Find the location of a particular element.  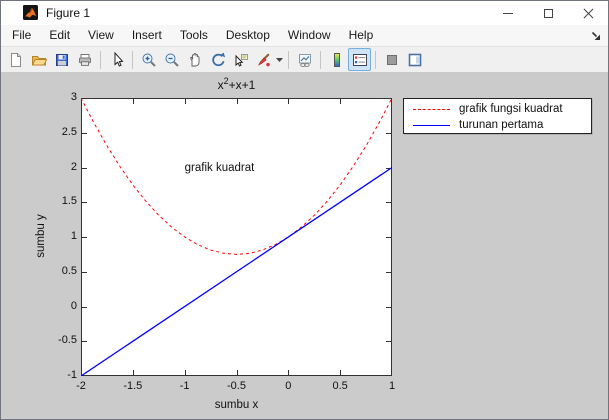

insert-legend-button is located at coordinates (359, 59).